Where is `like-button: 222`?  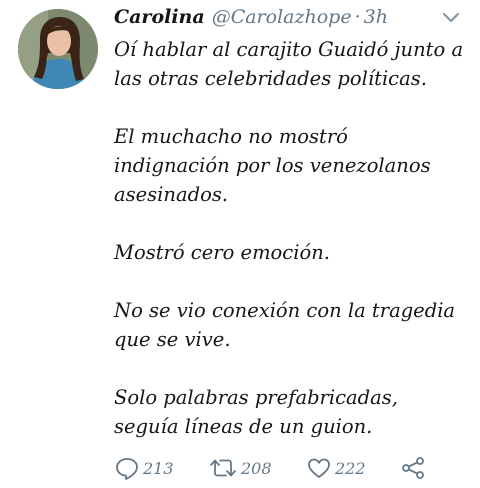
like-button: 222 is located at coordinates (336, 468).